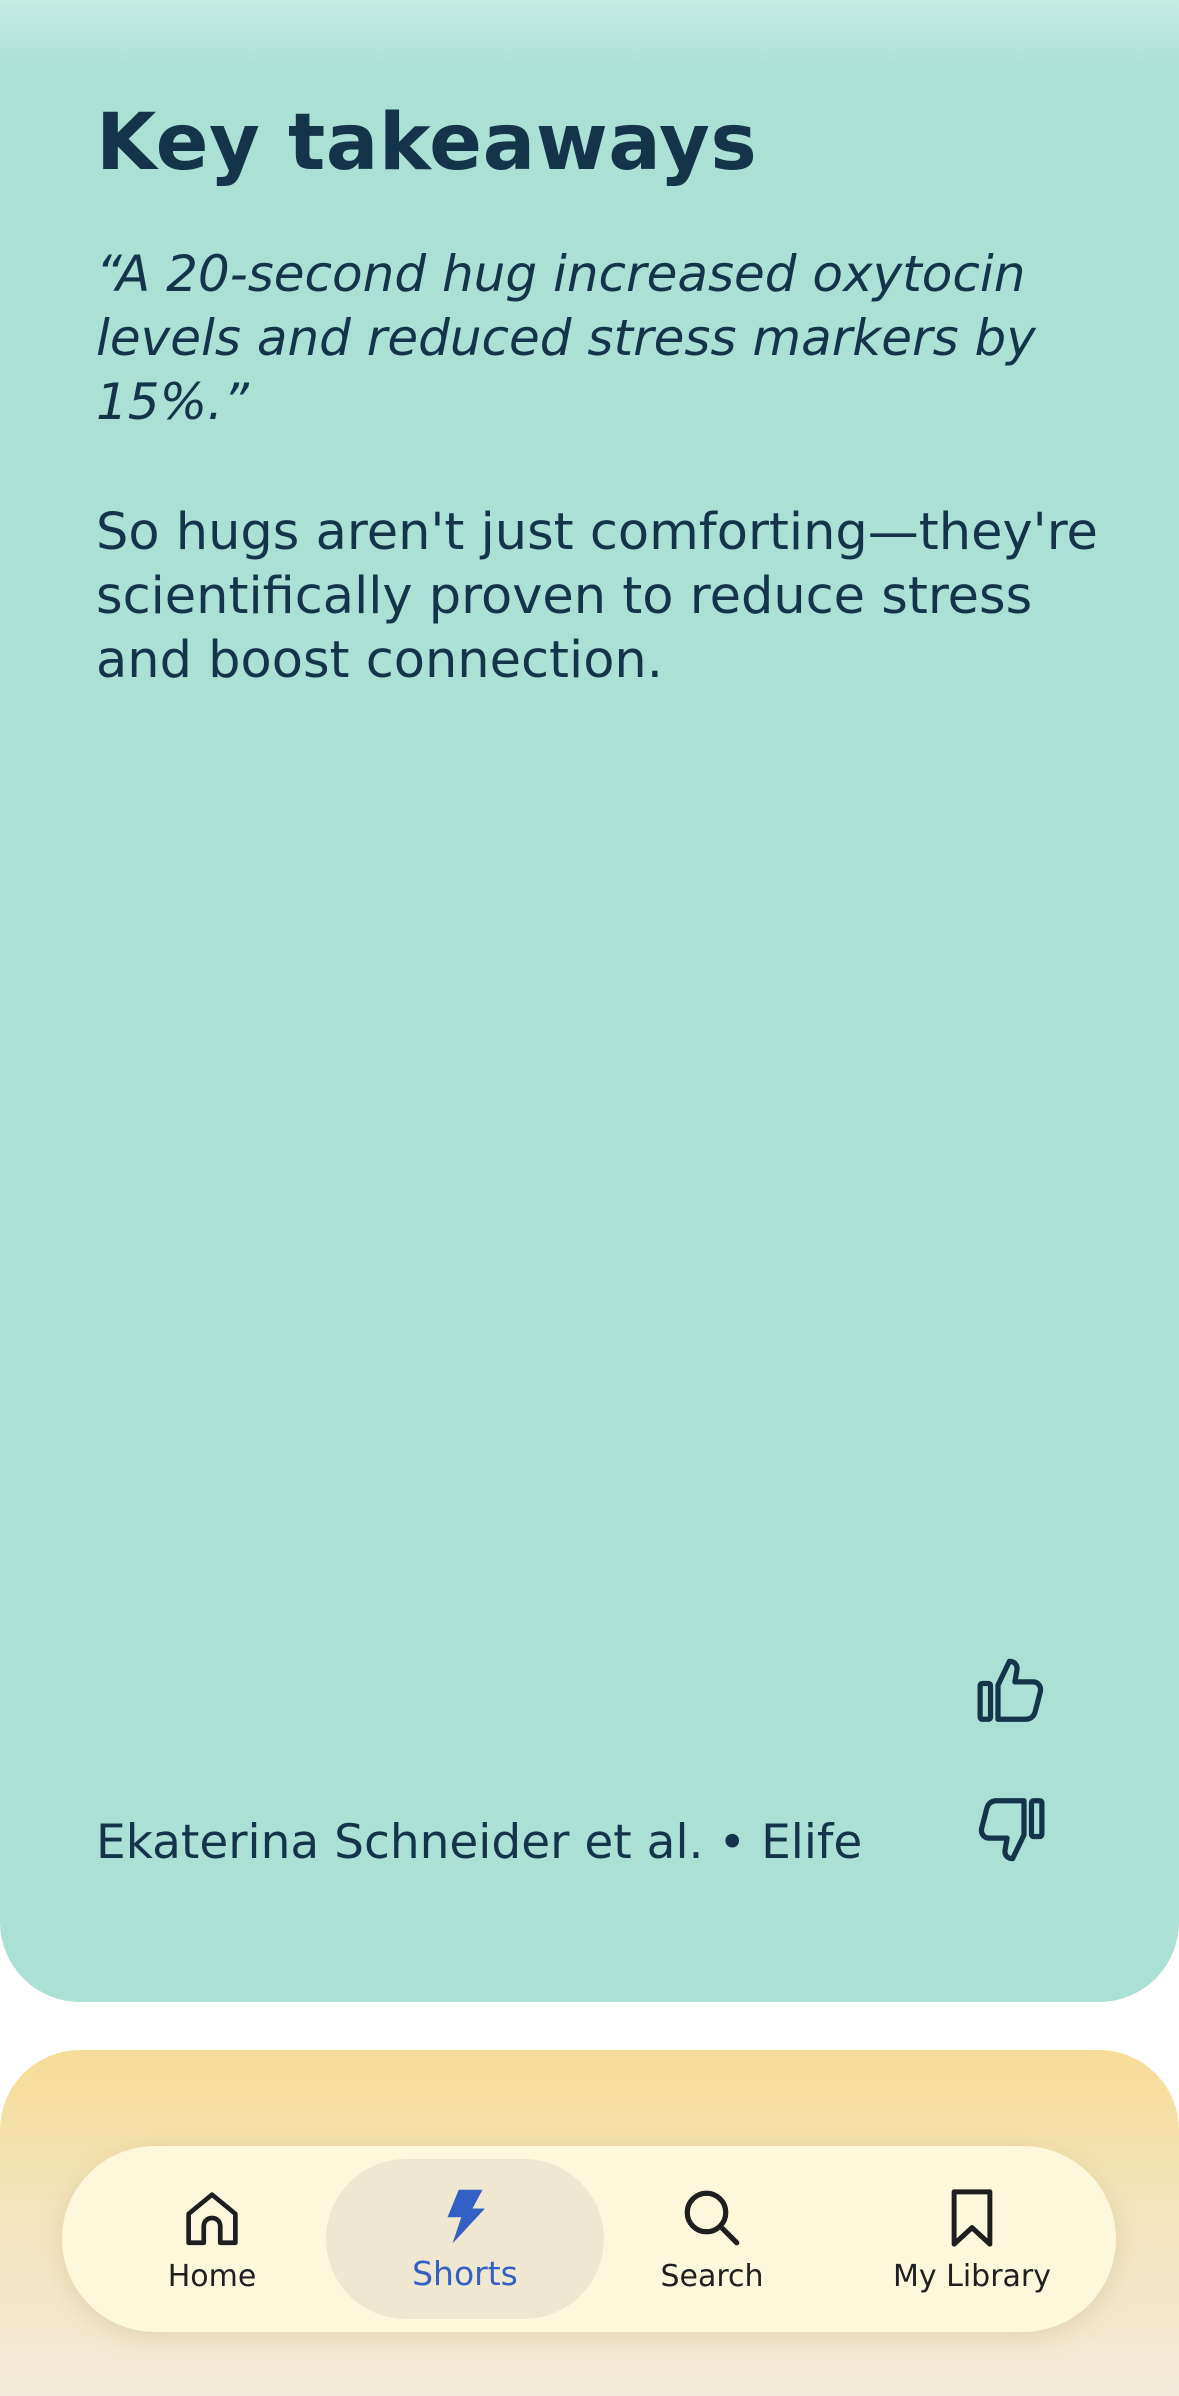 The image size is (1179, 2396). I want to click on nav-shorts: Shorts, so click(465, 2239).